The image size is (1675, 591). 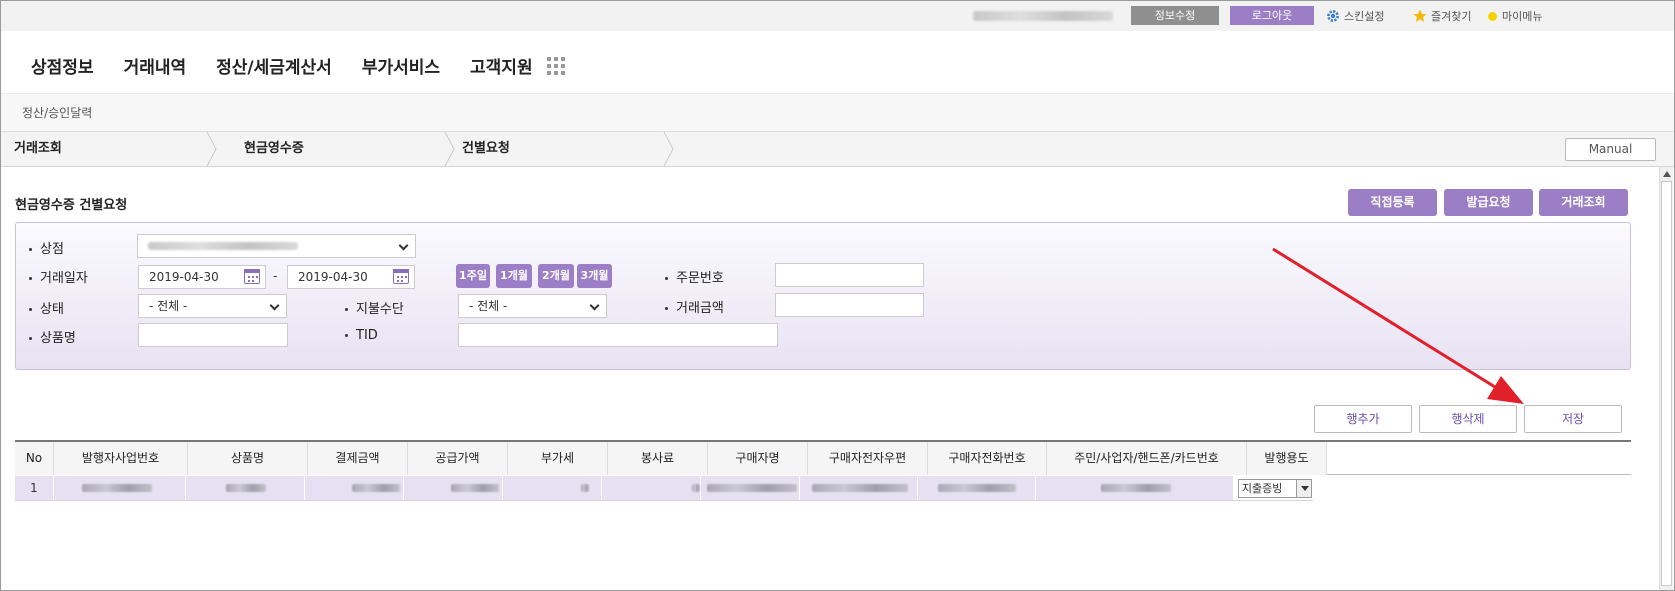 I want to click on page-title: 현금영수증 건별요청, so click(x=71, y=205).